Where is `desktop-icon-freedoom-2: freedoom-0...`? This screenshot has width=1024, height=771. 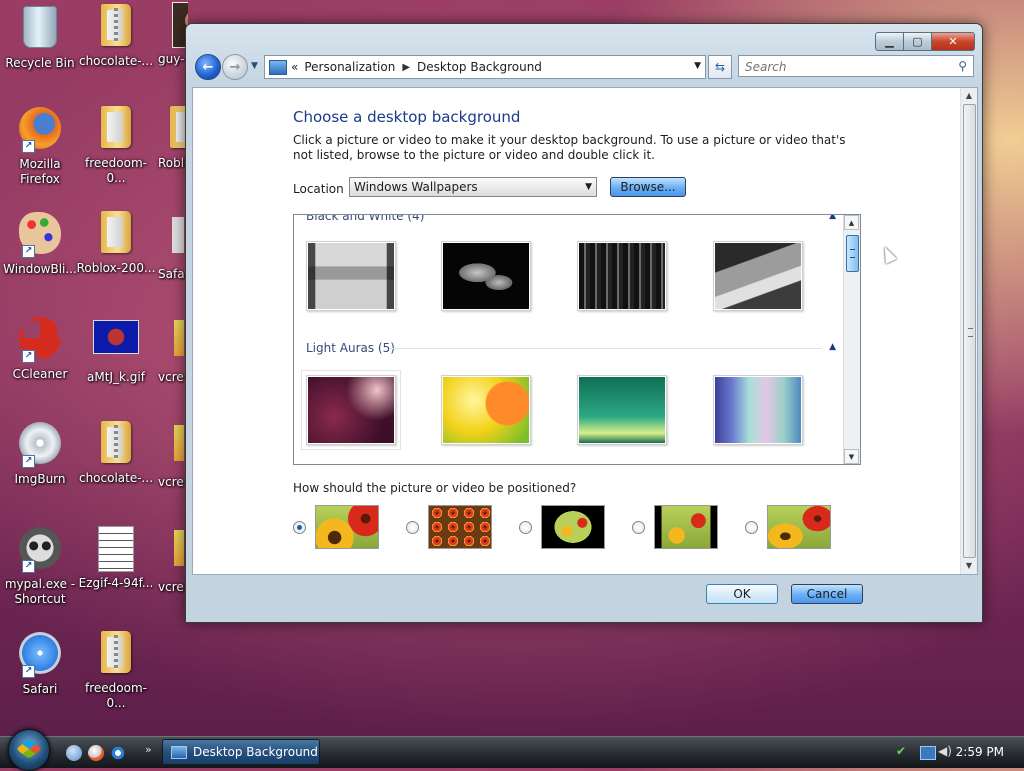
desktop-icon-freedoom-2: freedoom-0... is located at coordinates (116, 670).